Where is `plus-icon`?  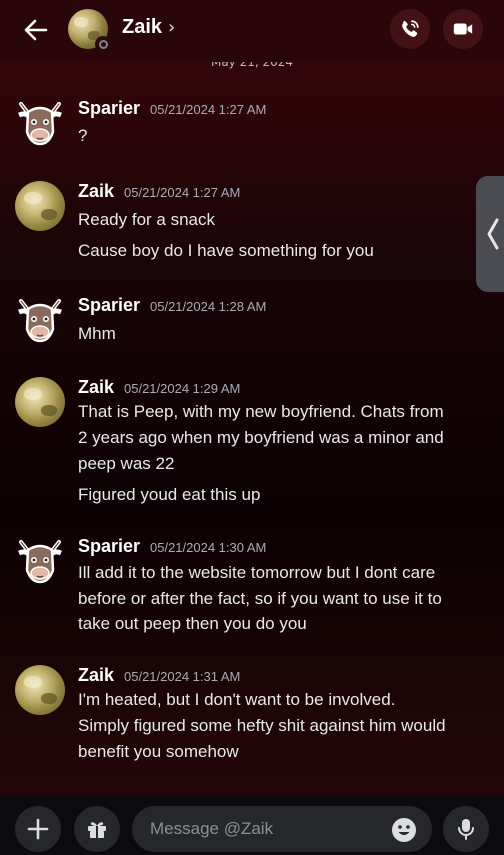
plus-icon is located at coordinates (38, 829).